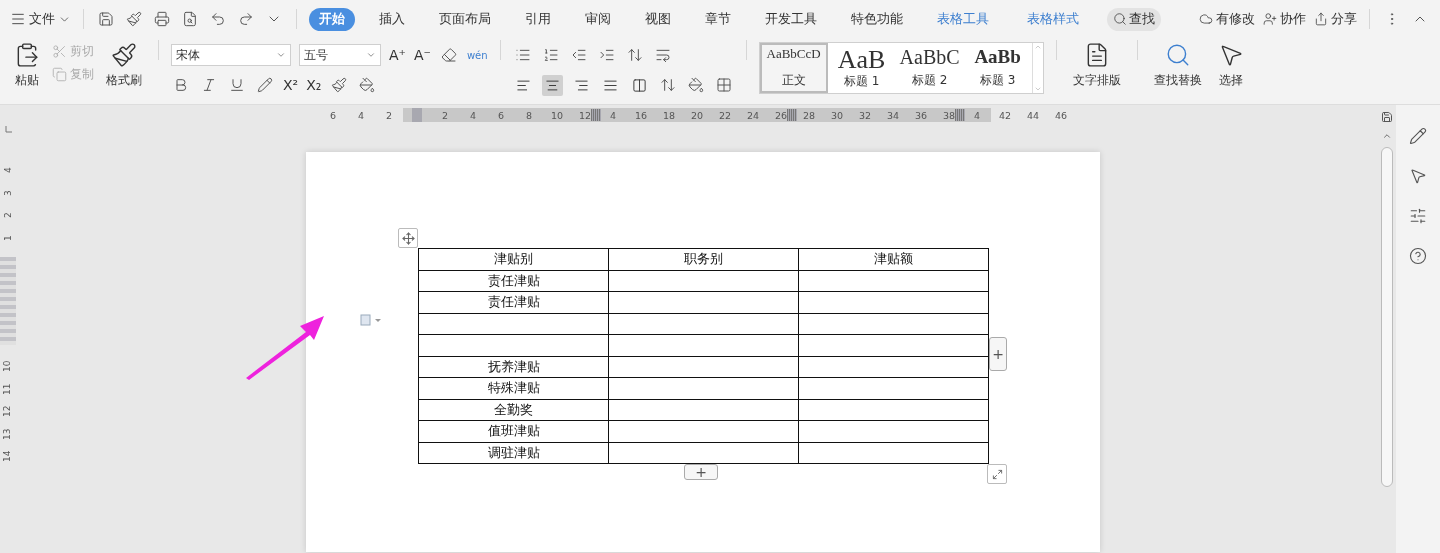  What do you see at coordinates (18, 19) in the screenshot?
I see `menu-icon` at bounding box center [18, 19].